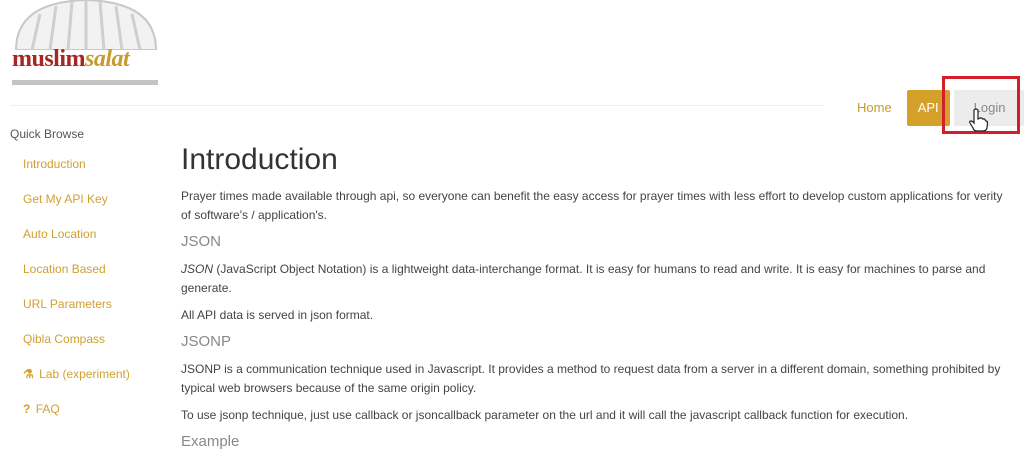  What do you see at coordinates (67, 304) in the screenshot?
I see `sidebar-item-label: URL Parameters` at bounding box center [67, 304].